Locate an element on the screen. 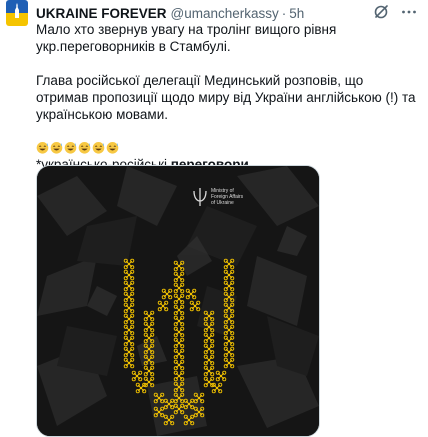 Image resolution: width=428 pixels, height=437 pixels. ukraine-flag-avatar-icon is located at coordinates (17, 13).